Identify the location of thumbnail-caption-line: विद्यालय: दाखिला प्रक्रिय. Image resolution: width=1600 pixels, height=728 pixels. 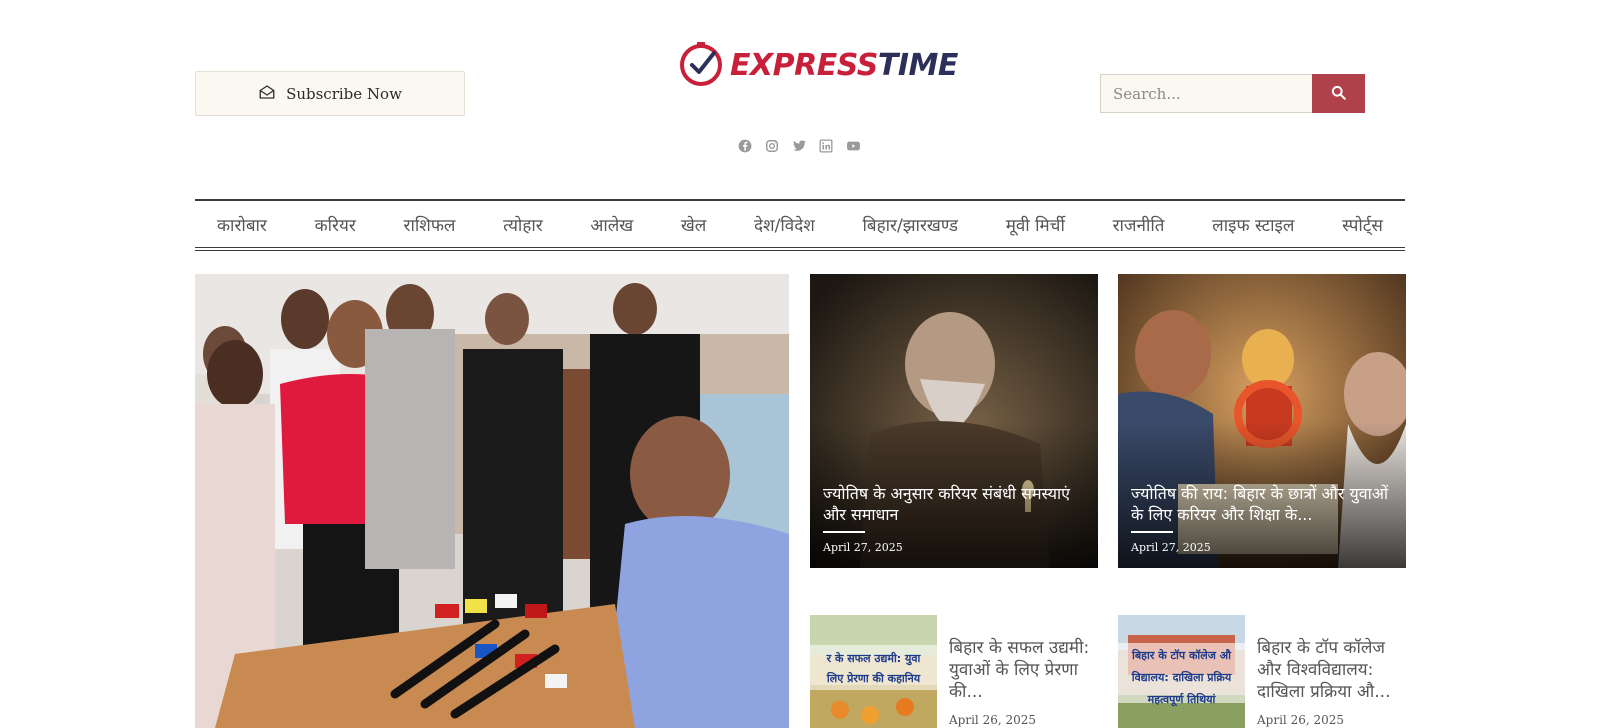
(1181, 677).